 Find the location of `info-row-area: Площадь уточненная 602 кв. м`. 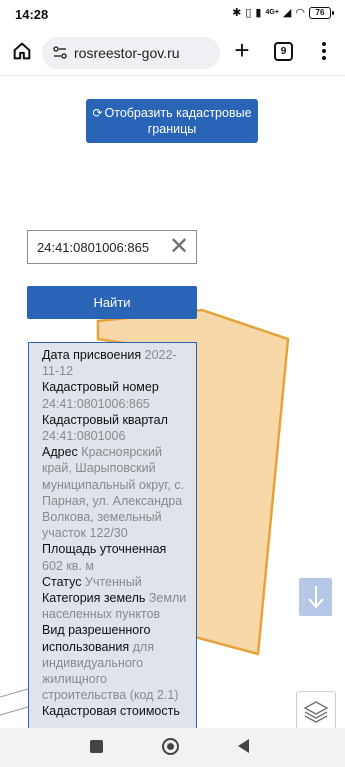

info-row-area: Площадь уточненная 602 кв. м is located at coordinates (116, 557).